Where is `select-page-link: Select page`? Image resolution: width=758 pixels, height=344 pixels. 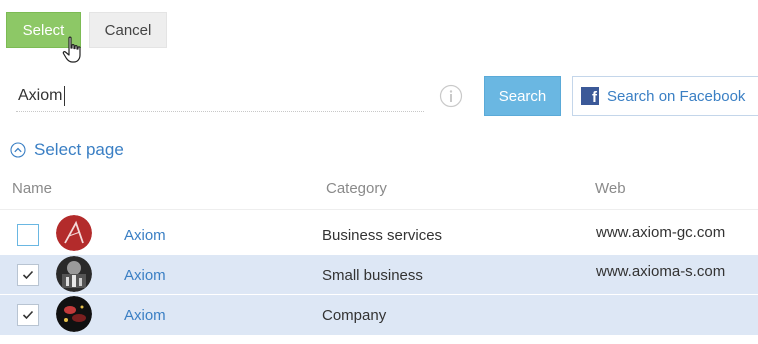 select-page-link: Select page is located at coordinates (67, 150).